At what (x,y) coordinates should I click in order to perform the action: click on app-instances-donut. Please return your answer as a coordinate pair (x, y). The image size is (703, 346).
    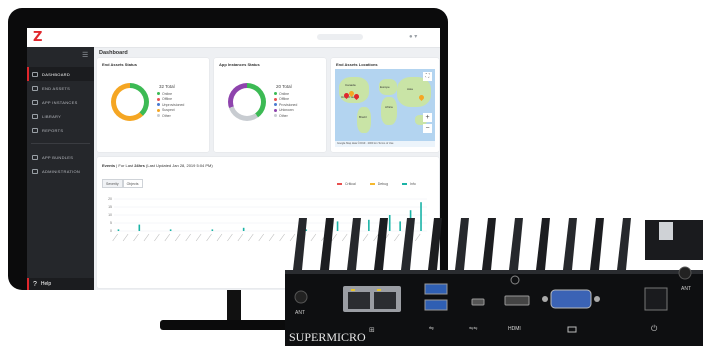
    Looking at the image, I should click on (247, 102).